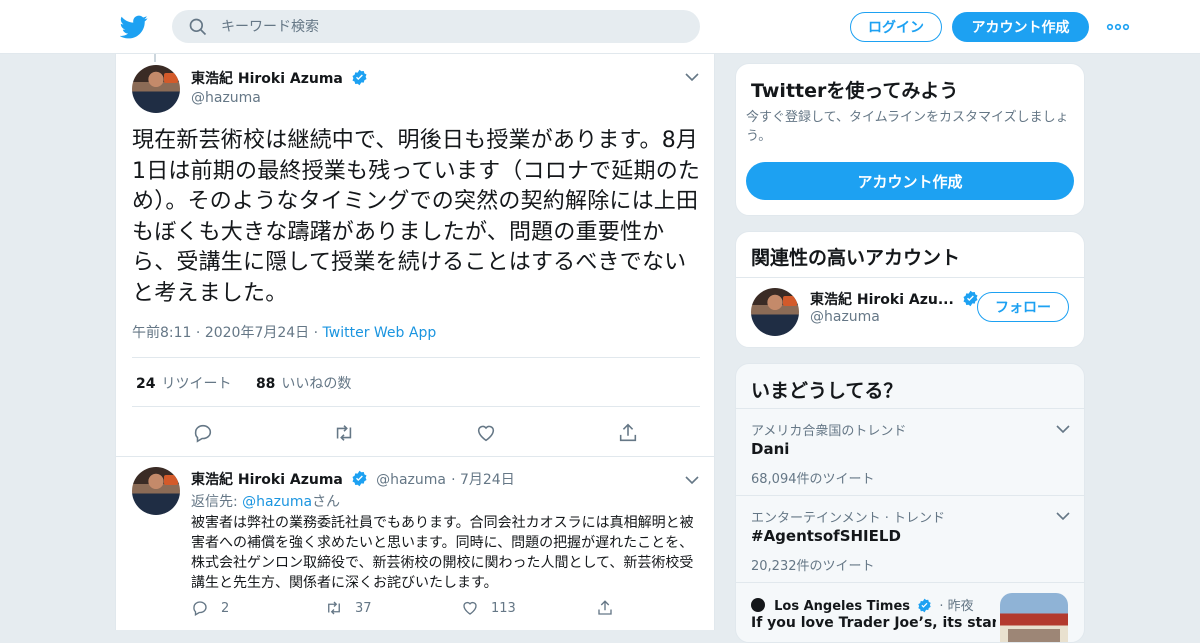  I want to click on search-icon, so click(198, 26).